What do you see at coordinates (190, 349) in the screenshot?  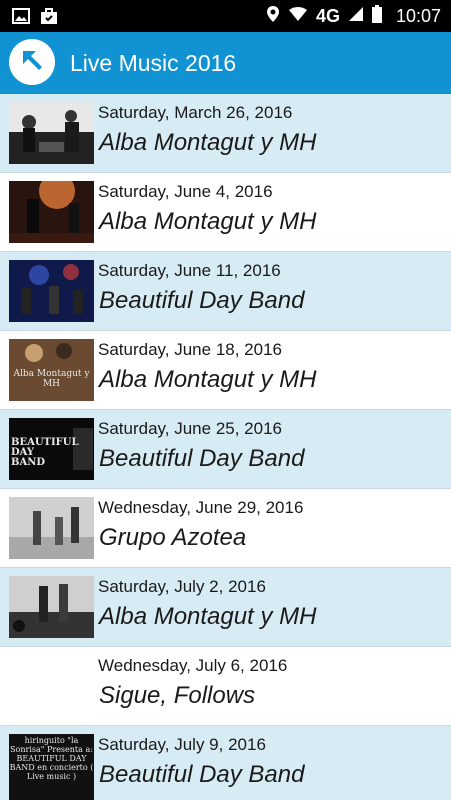 I see `event-date: Saturday, June 18, 2016` at bounding box center [190, 349].